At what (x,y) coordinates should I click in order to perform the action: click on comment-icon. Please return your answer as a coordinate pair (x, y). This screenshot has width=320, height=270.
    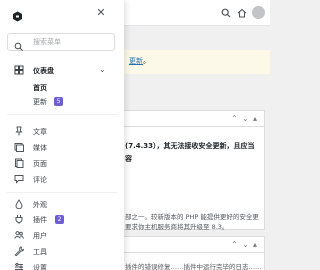
    Looking at the image, I should click on (19, 179).